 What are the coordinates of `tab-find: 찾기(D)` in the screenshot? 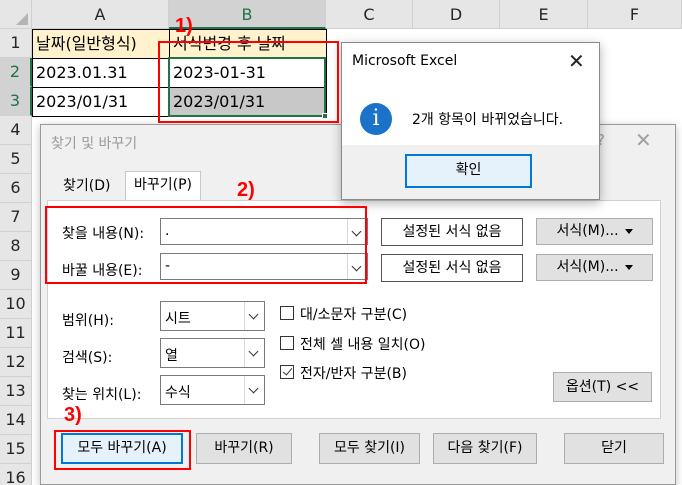 It's located at (86, 187).